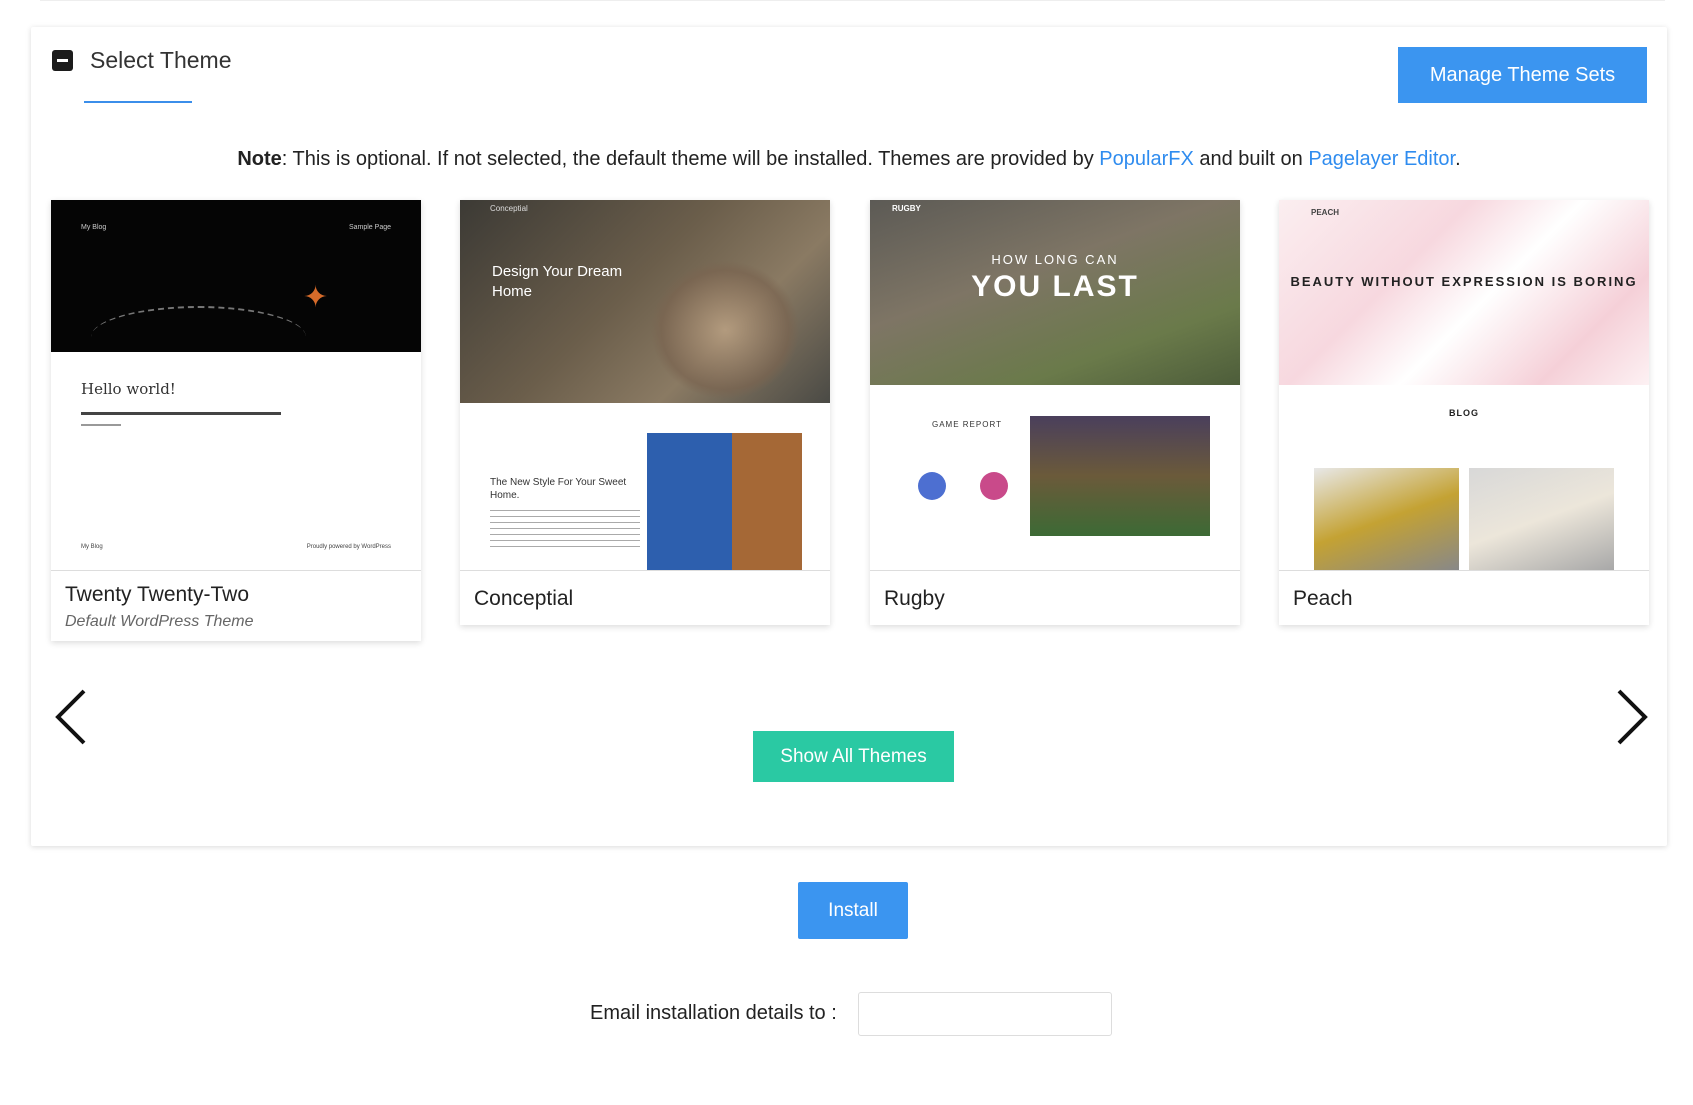  What do you see at coordinates (724, 501) in the screenshot?
I see `thumbnail-room-image` at bounding box center [724, 501].